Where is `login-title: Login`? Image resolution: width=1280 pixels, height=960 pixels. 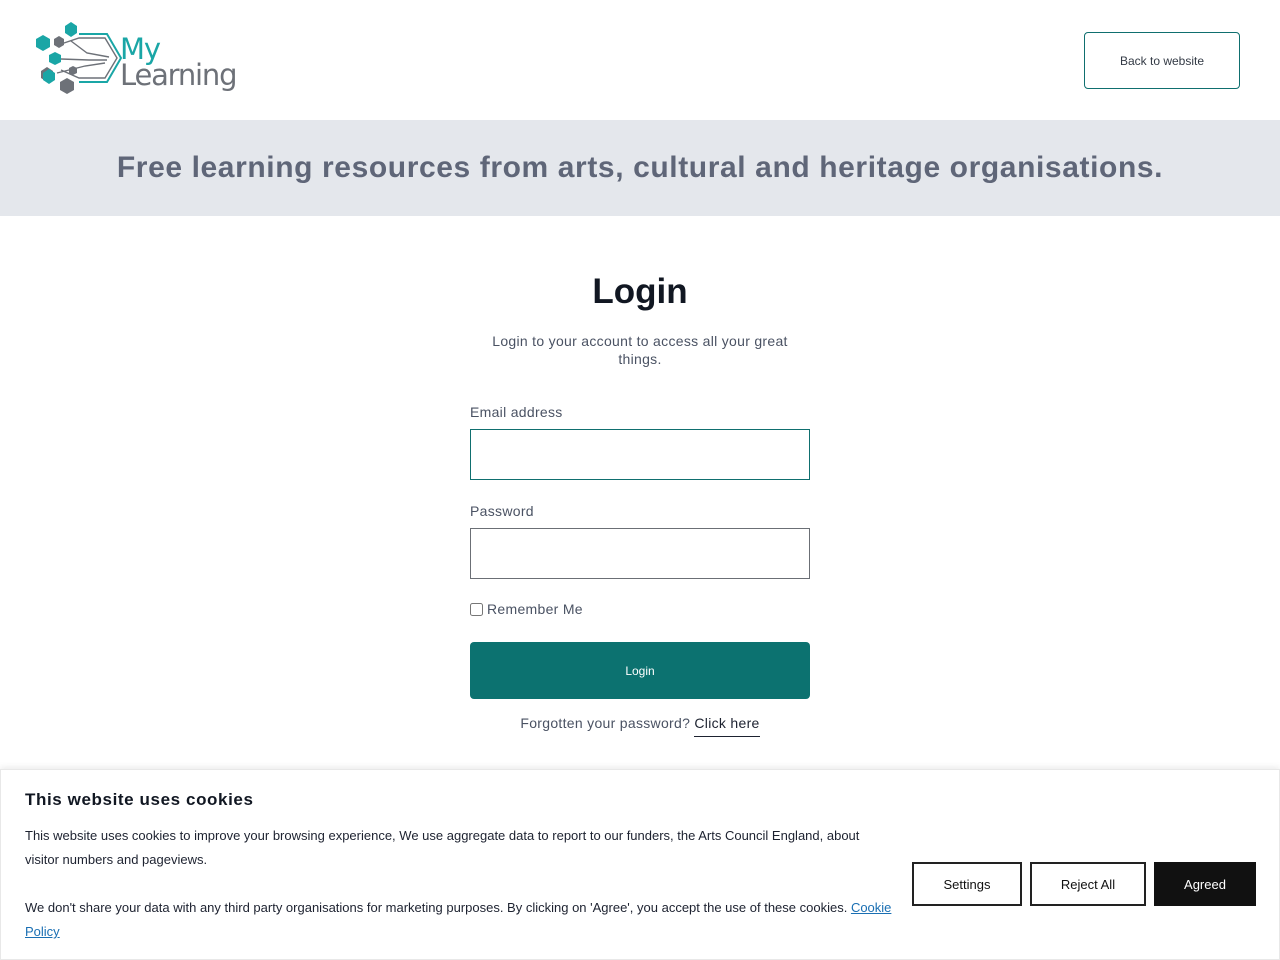
login-title: Login is located at coordinates (640, 291).